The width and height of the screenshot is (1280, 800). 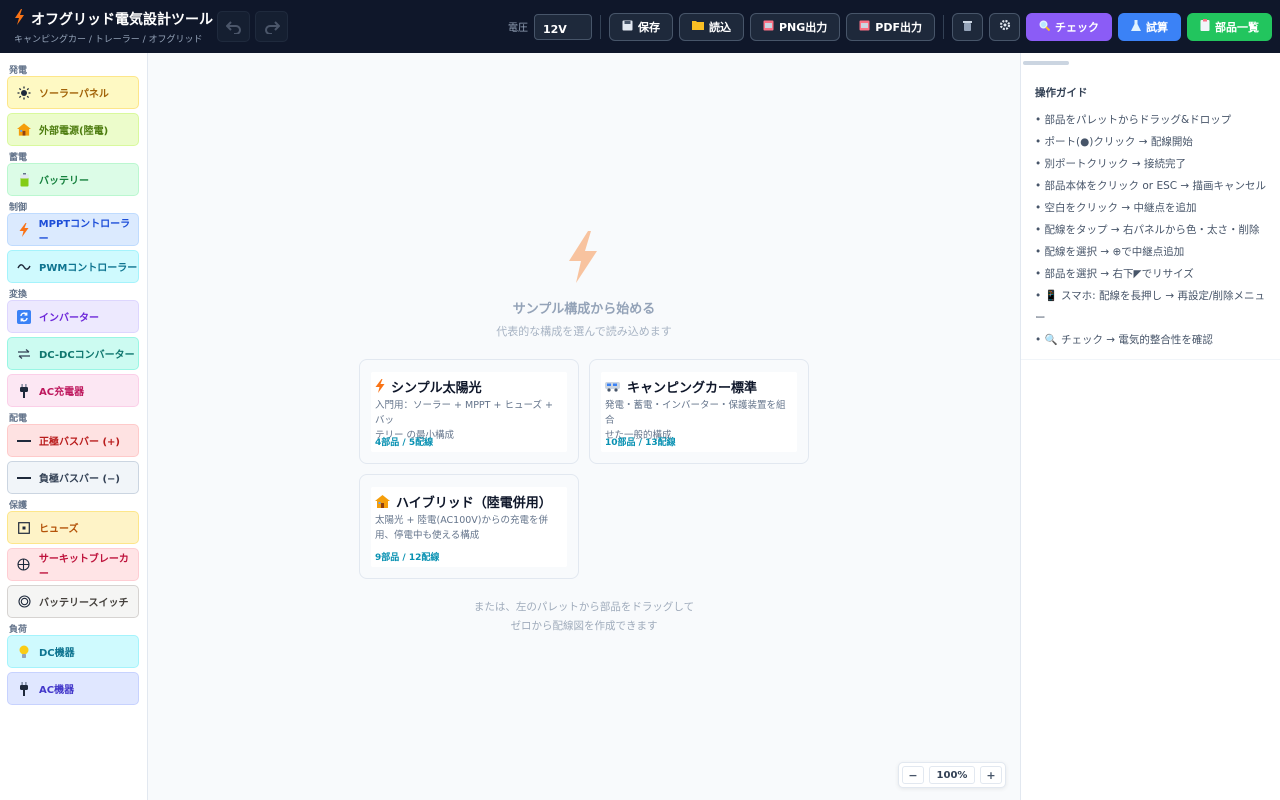 What do you see at coordinates (584, 626) in the screenshot?
I see `canvas-hint: ゼロから配線図を作成できます` at bounding box center [584, 626].